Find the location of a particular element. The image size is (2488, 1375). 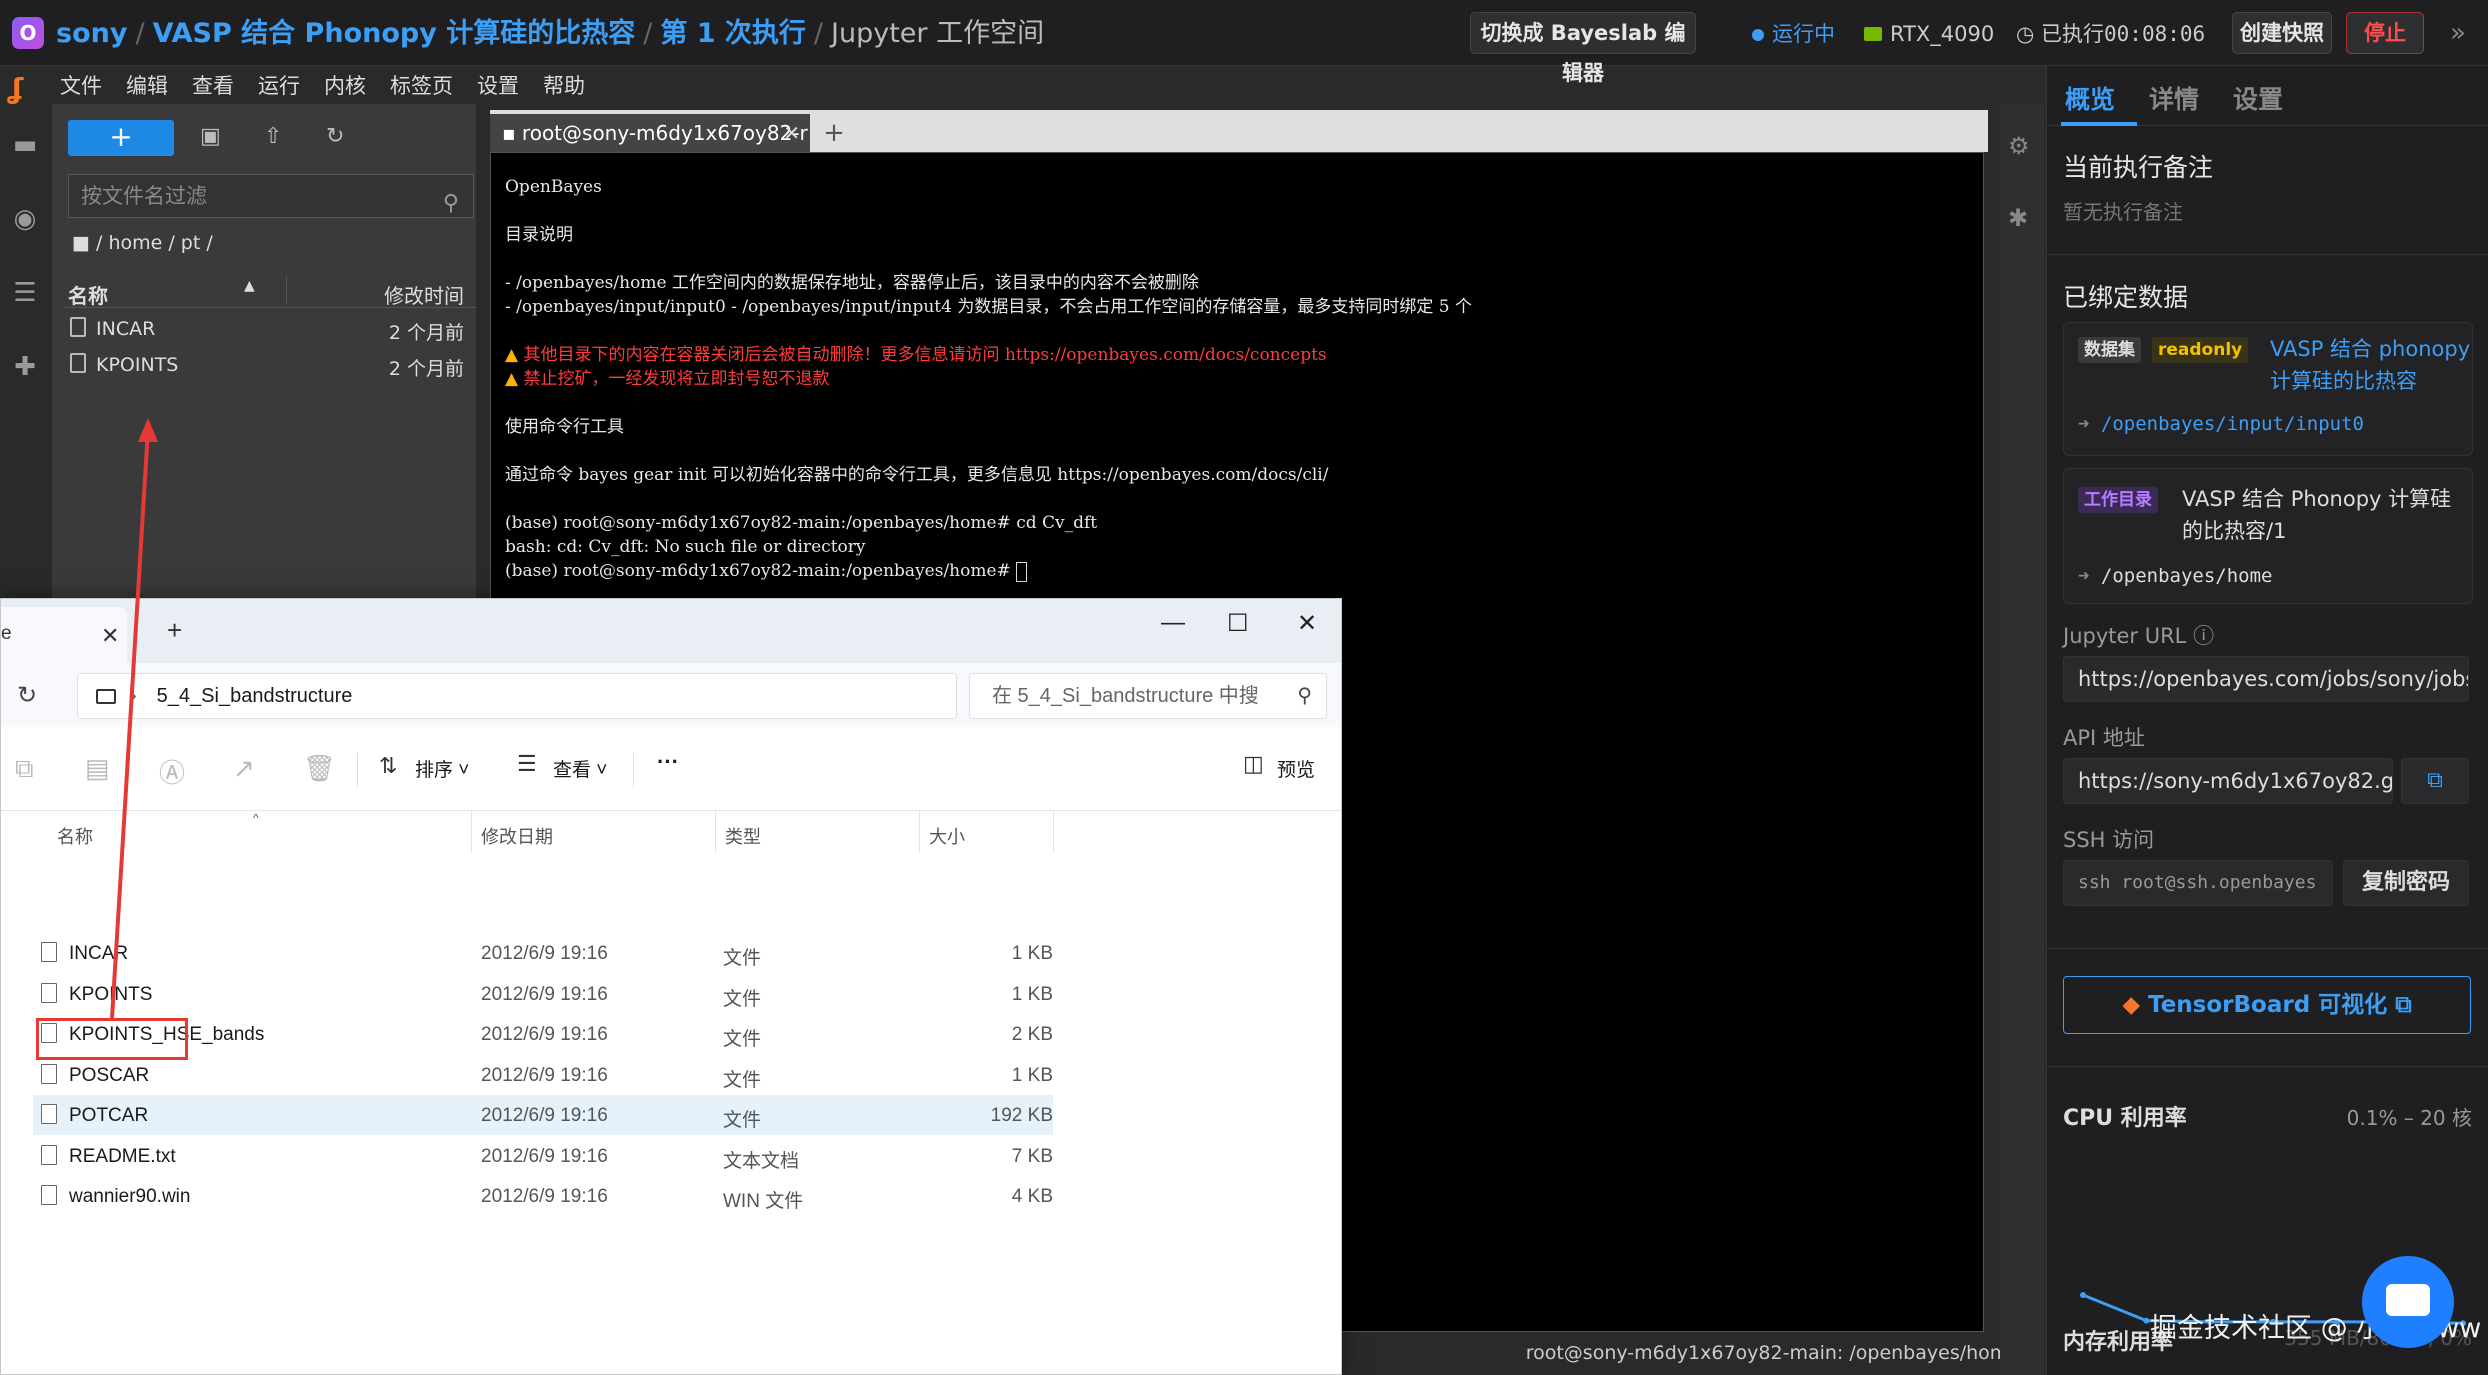

file-row: INCAR 2 个月前 is located at coordinates (270, 328).